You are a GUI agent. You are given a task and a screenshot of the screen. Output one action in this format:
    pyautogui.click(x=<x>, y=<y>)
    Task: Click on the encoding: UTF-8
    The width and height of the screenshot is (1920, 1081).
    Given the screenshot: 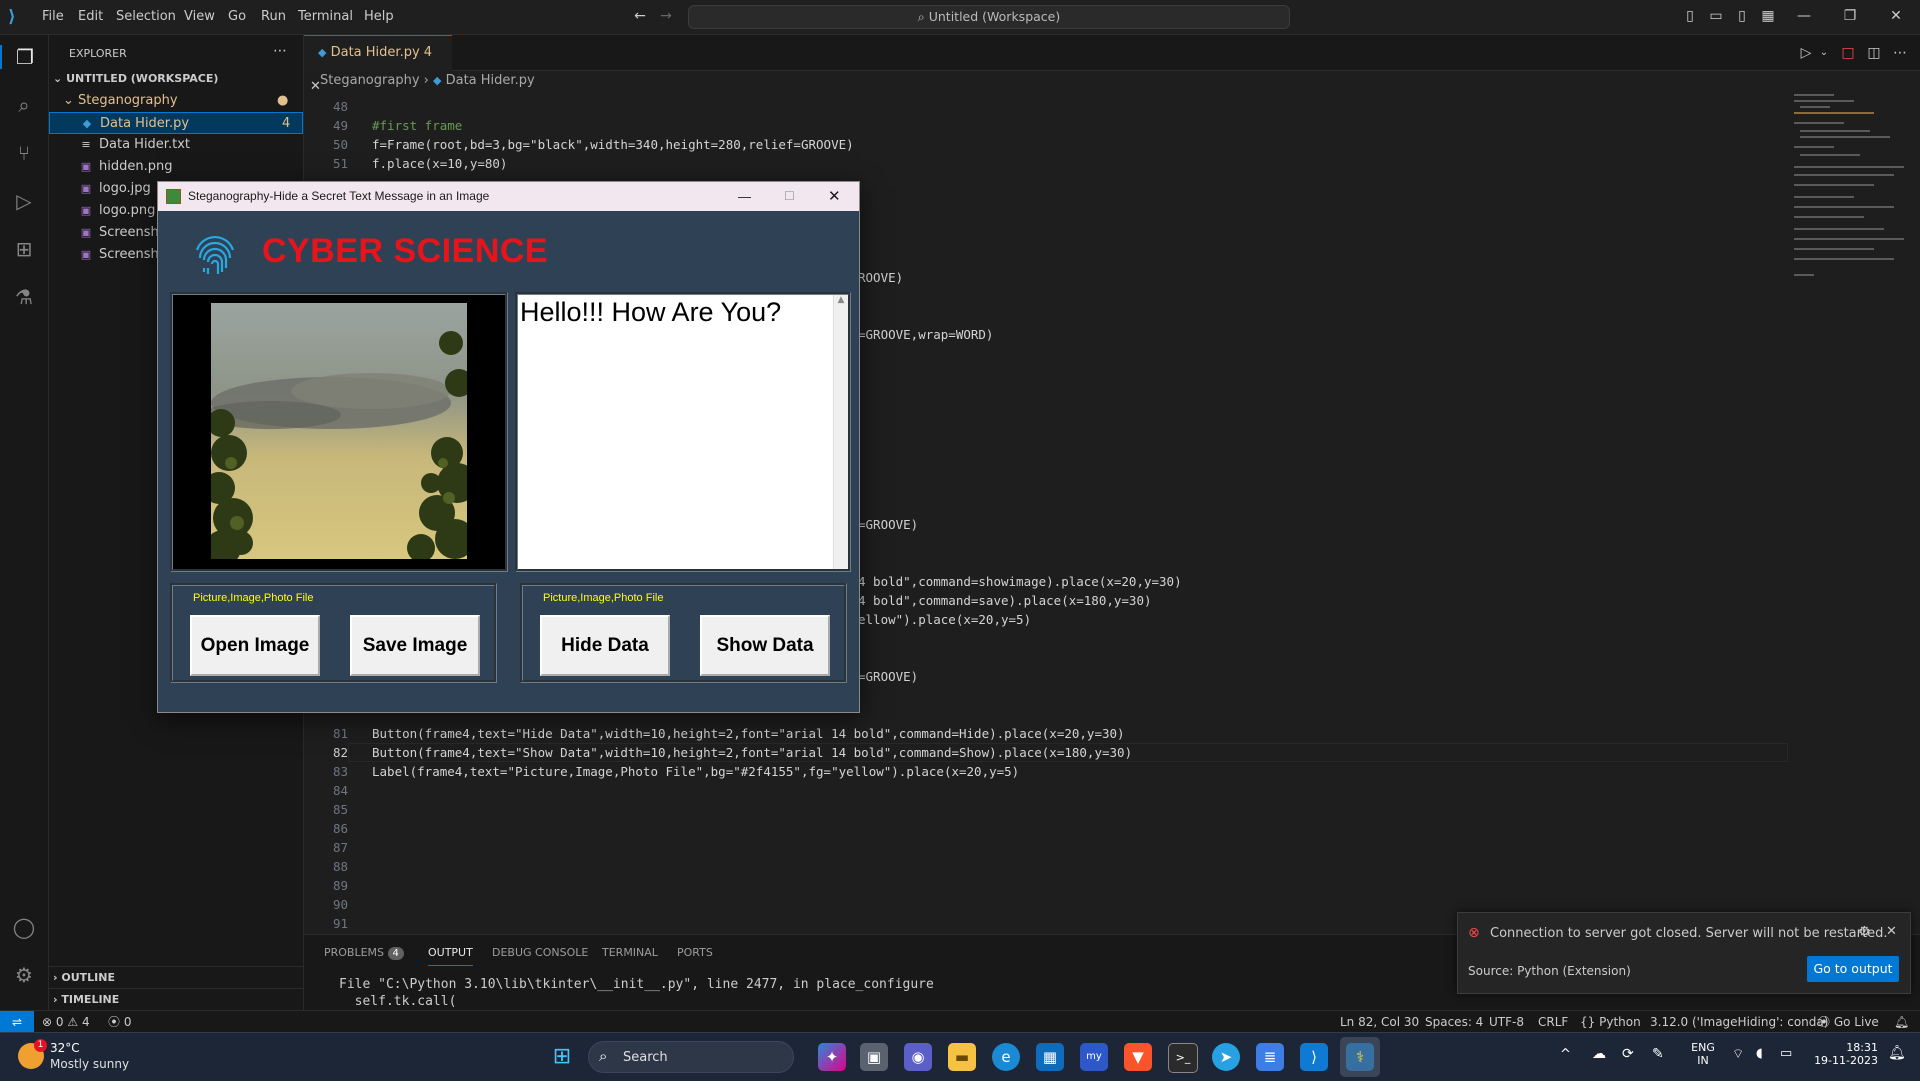 What is the action you would take?
    pyautogui.click(x=1506, y=1022)
    